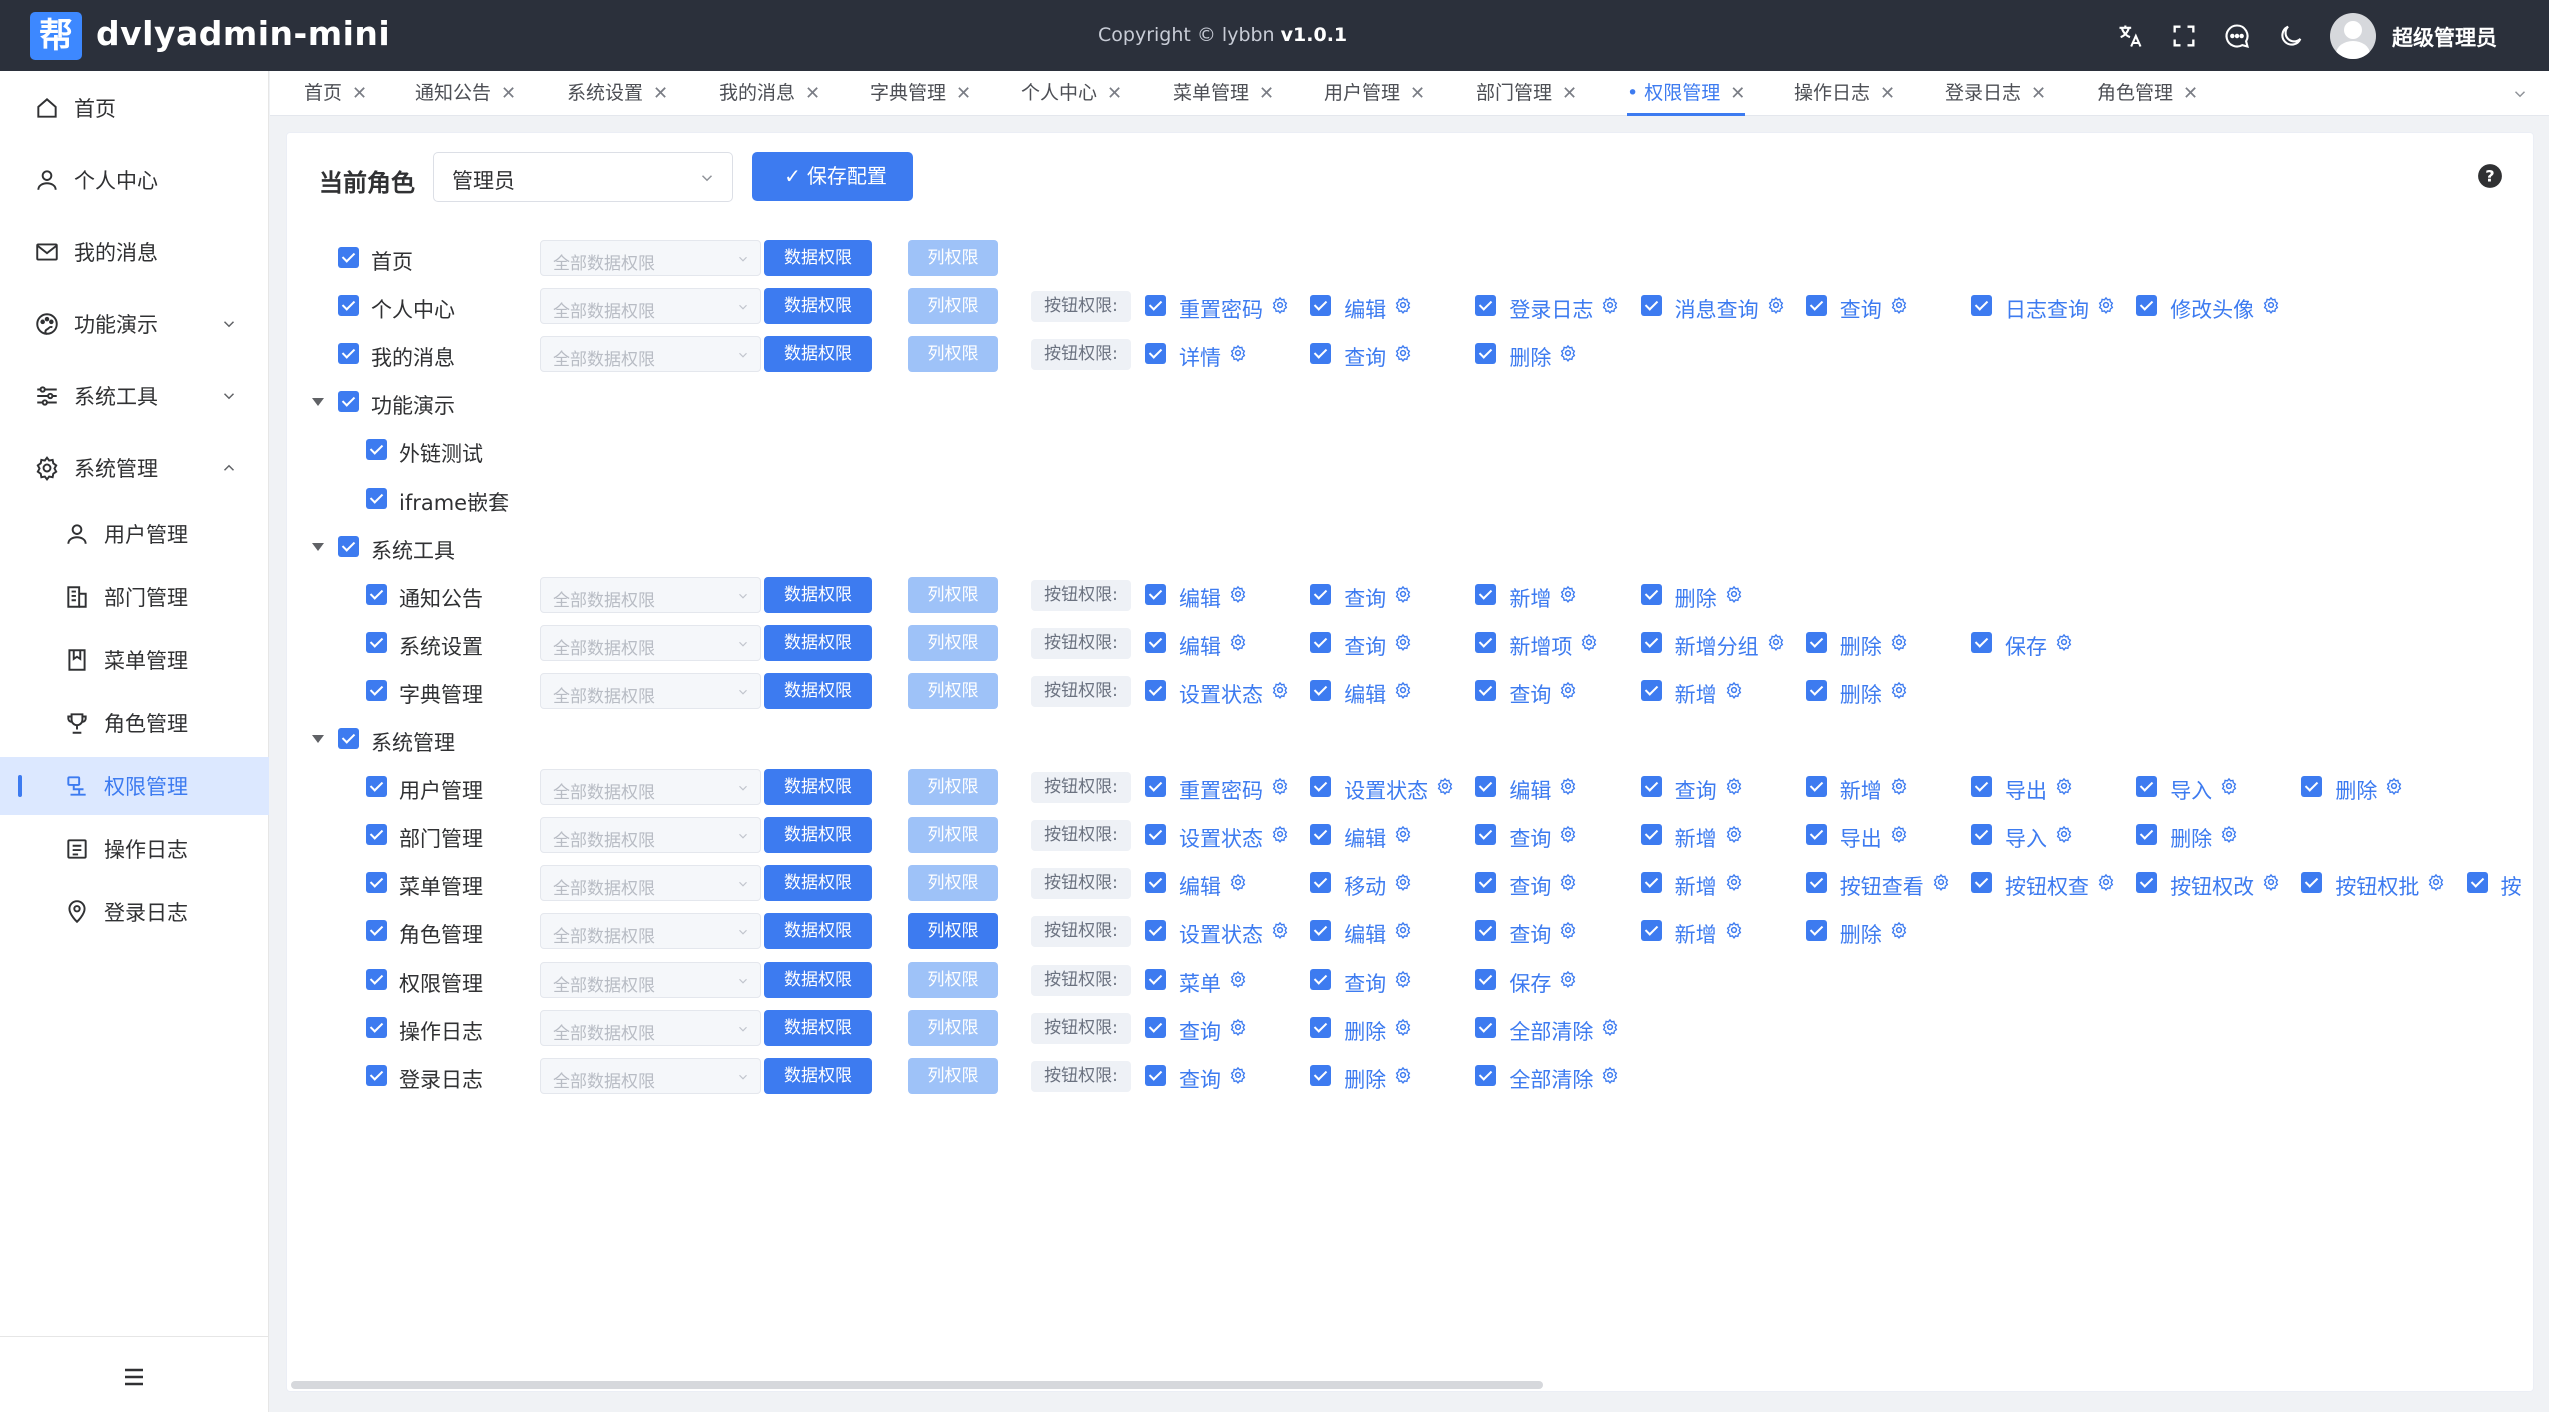  I want to click on sidebar-item-tools: 系统工具, so click(134, 396).